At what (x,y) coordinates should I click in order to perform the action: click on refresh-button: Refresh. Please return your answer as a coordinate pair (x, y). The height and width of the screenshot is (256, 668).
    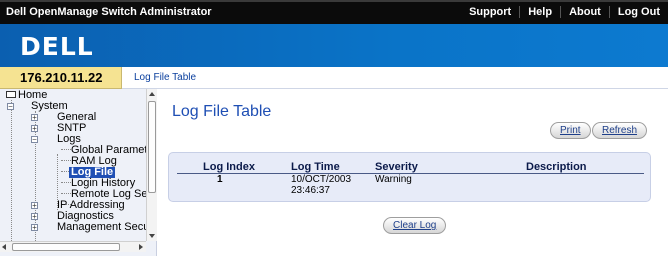
    Looking at the image, I should click on (620, 130).